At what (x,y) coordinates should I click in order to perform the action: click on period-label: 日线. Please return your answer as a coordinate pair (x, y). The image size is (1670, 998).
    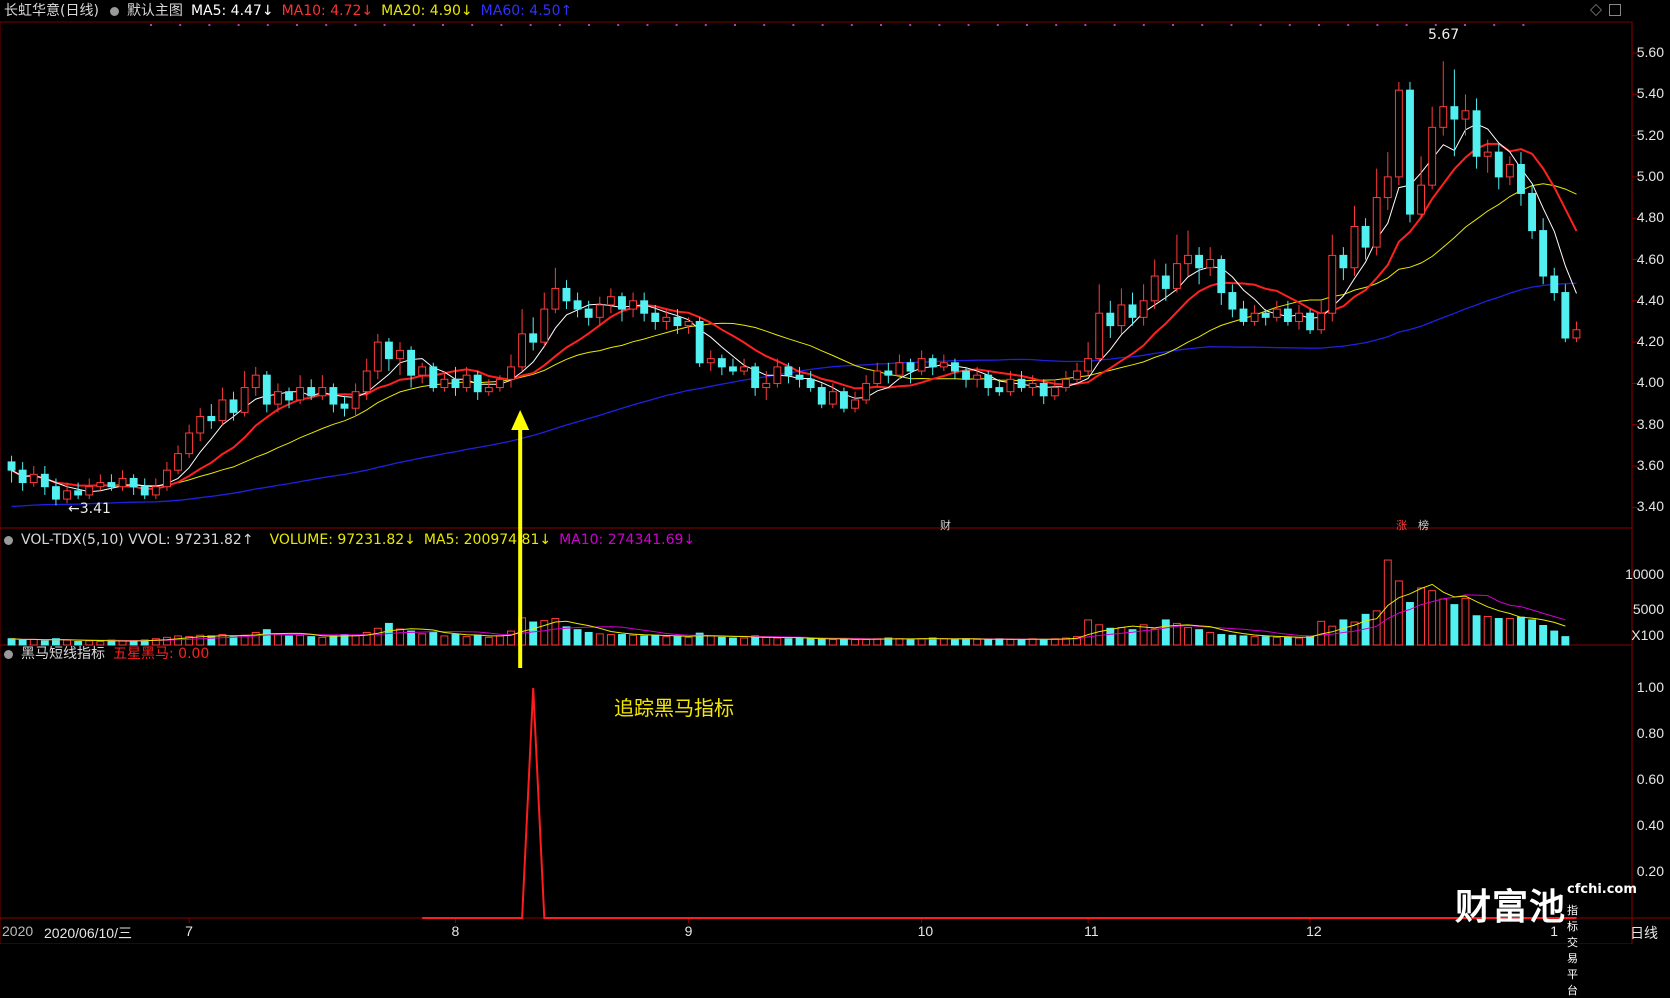
    Looking at the image, I should click on (1644, 933).